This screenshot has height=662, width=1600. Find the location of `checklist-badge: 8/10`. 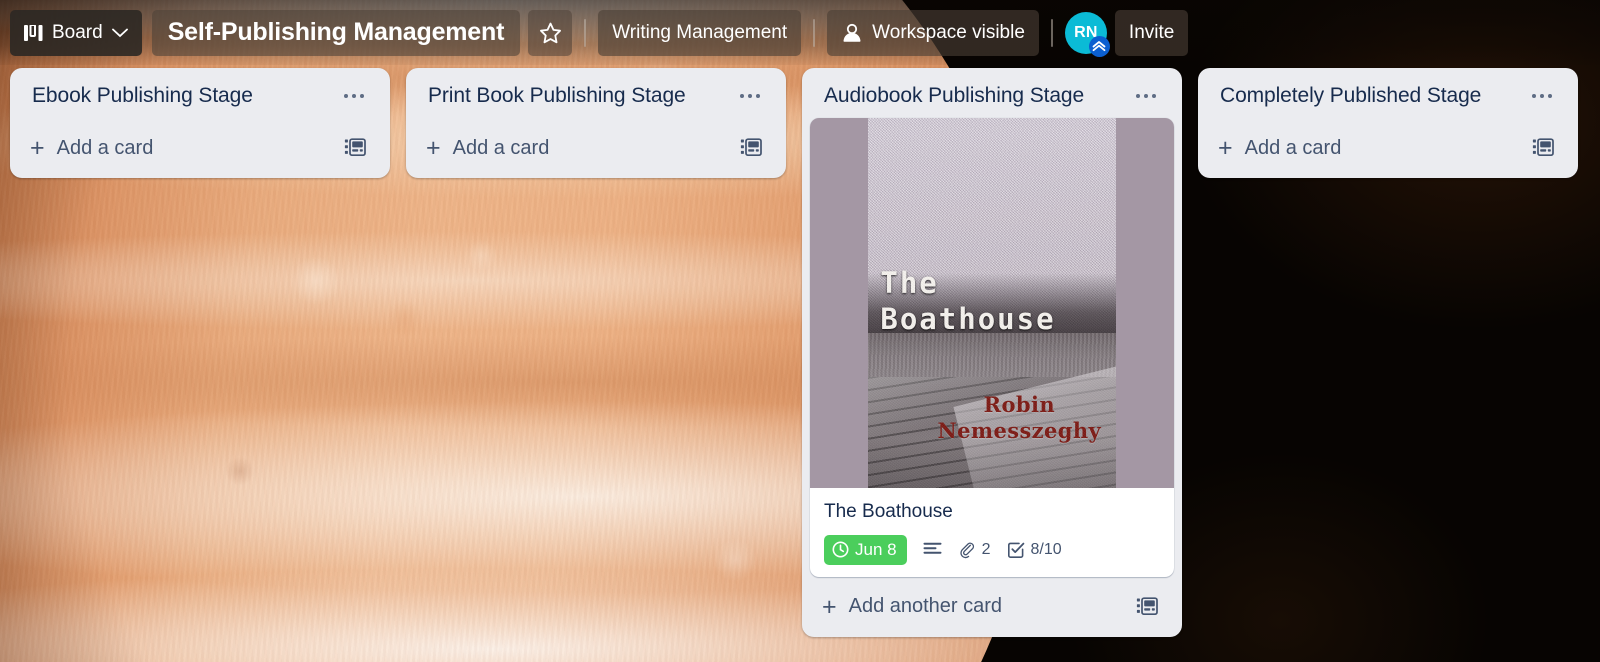

checklist-badge: 8/10 is located at coordinates (1034, 550).